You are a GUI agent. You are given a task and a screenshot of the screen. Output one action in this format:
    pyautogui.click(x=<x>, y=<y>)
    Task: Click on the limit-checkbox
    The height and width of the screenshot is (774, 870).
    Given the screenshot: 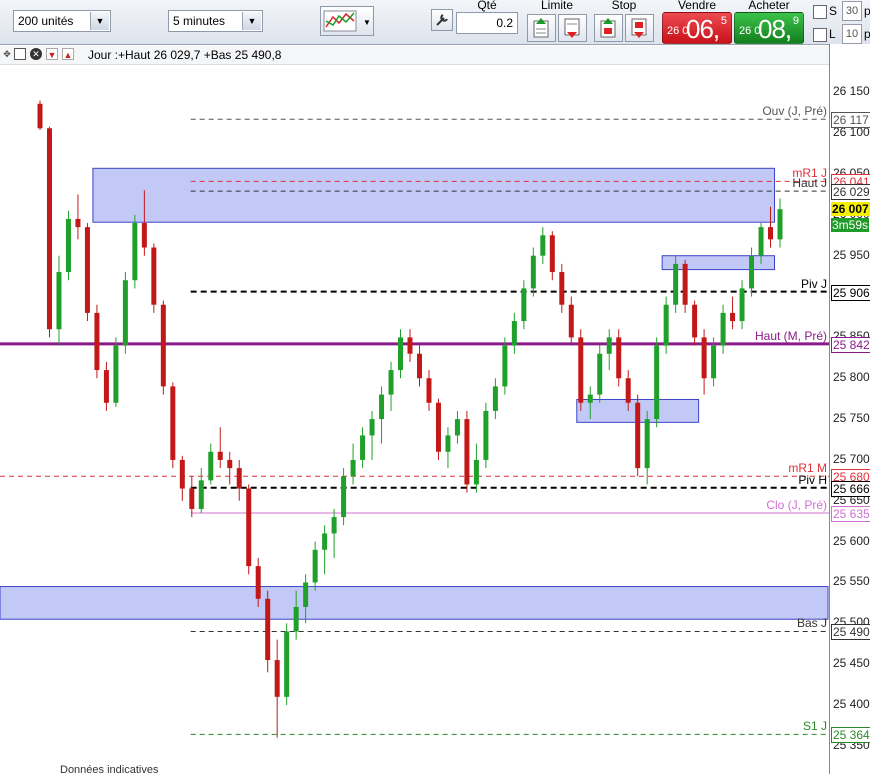 What is the action you would take?
    pyautogui.click(x=820, y=35)
    